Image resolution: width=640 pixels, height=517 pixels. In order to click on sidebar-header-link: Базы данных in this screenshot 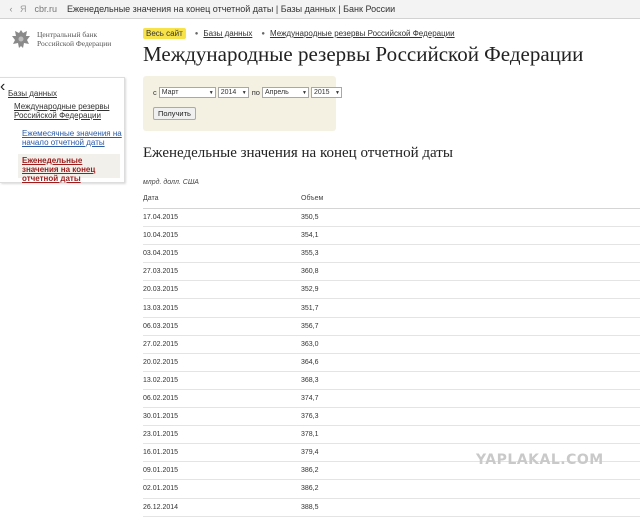, I will do `click(32, 93)`.